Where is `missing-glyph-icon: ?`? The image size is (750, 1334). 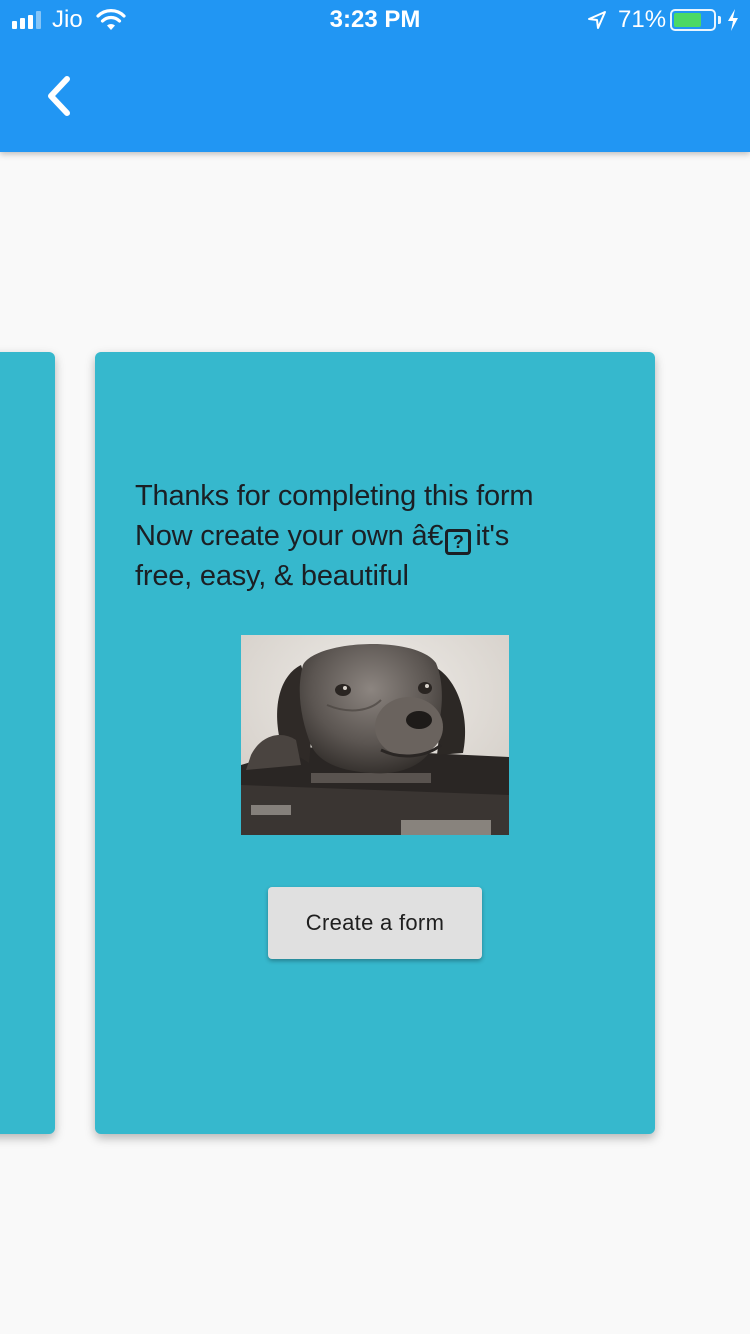 missing-glyph-icon: ? is located at coordinates (458, 542).